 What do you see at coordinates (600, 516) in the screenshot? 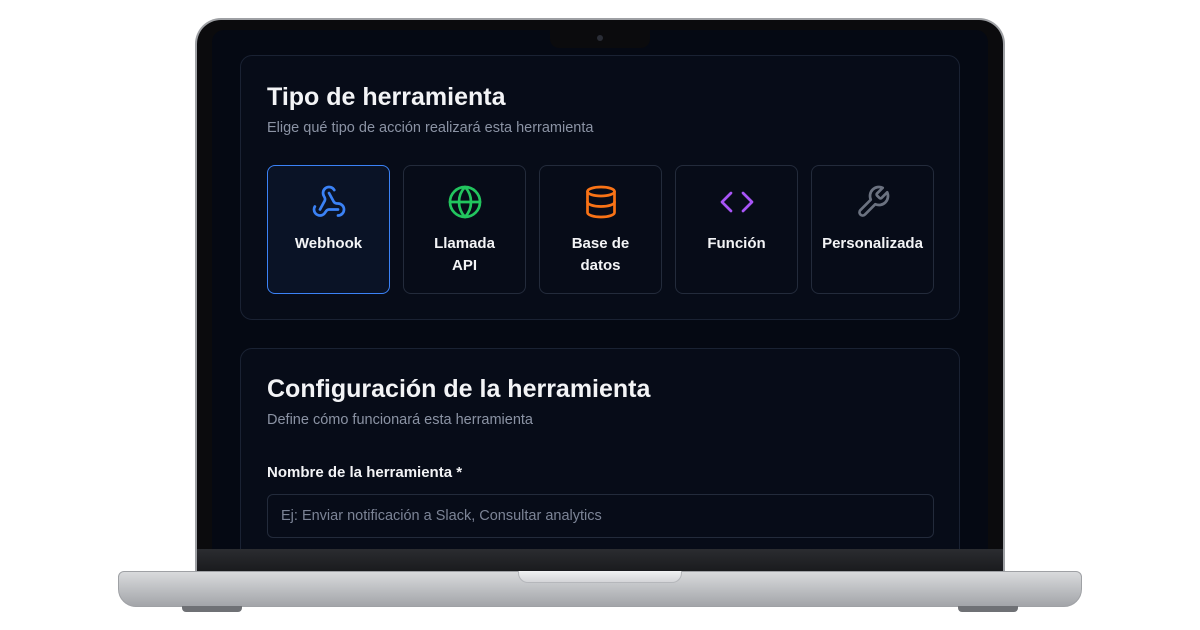
I see `tool-name-input` at bounding box center [600, 516].